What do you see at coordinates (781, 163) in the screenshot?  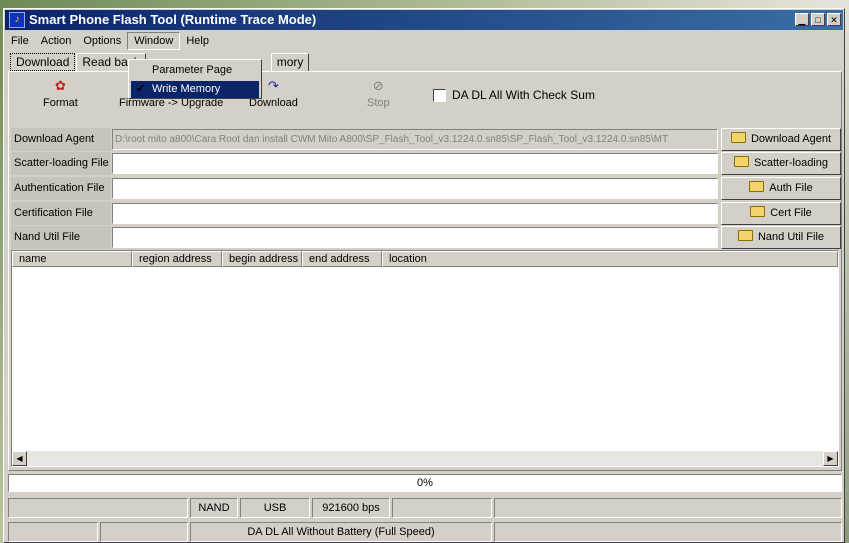 I see `scatter-loading-button: Scatter-loading` at bounding box center [781, 163].